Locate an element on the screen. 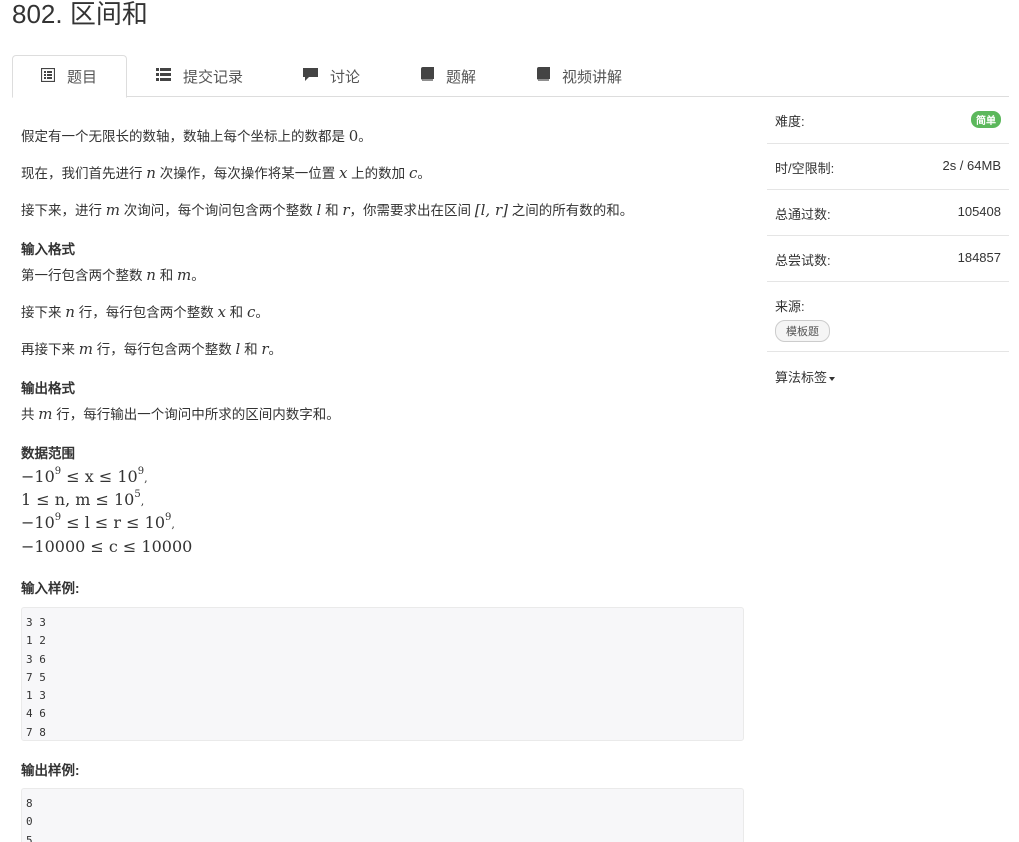  tab-solutions: 题解 is located at coordinates (448, 76).